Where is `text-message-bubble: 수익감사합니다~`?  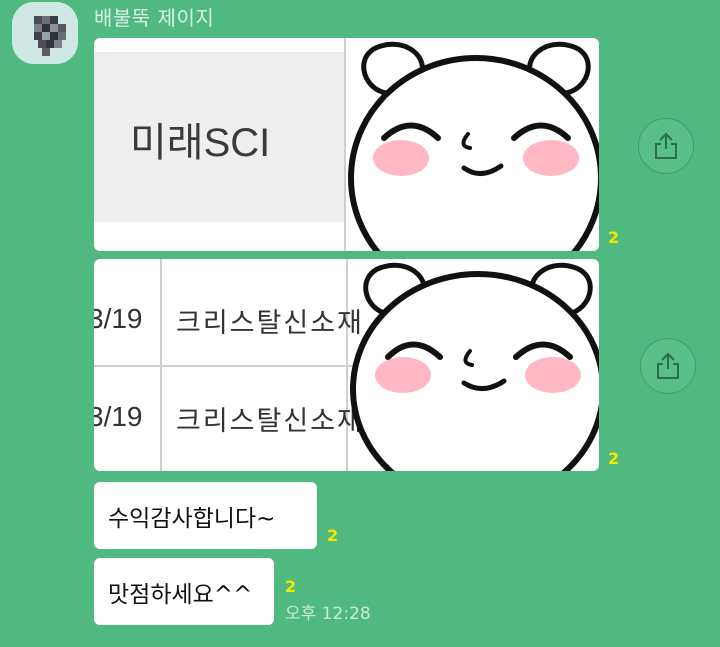 text-message-bubble: 수익감사합니다~ is located at coordinates (205, 515).